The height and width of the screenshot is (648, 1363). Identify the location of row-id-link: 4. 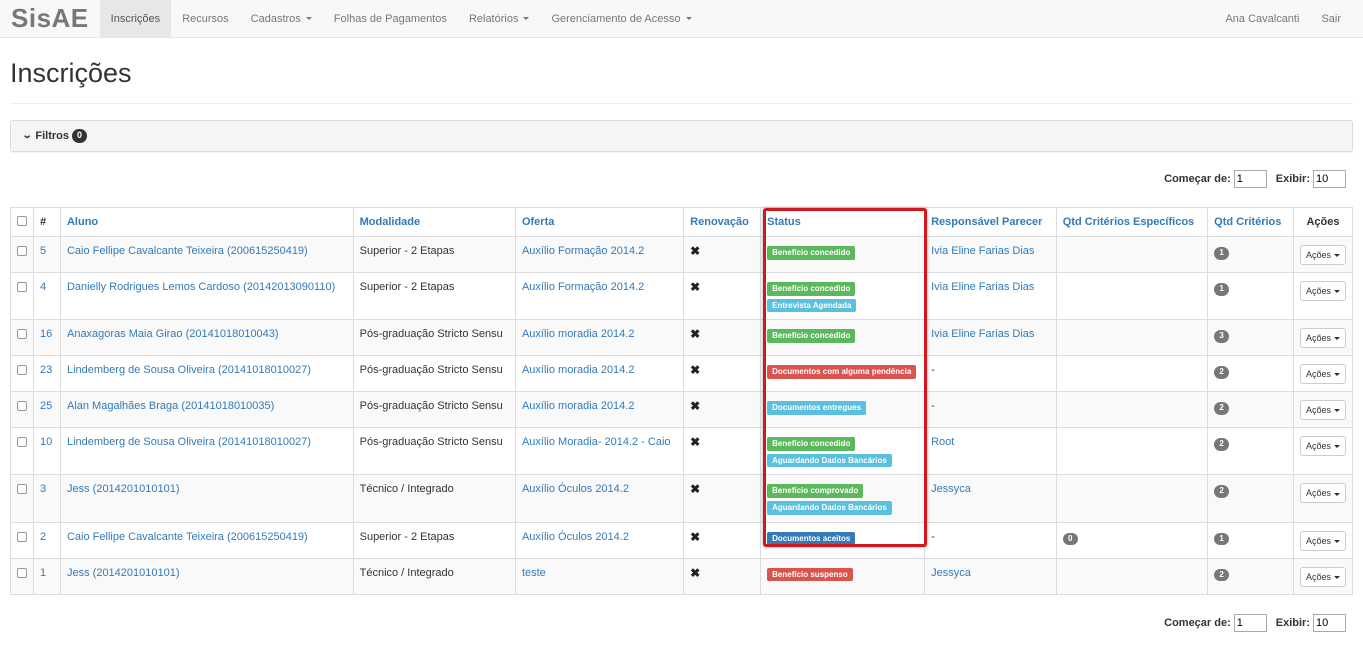
(43, 287).